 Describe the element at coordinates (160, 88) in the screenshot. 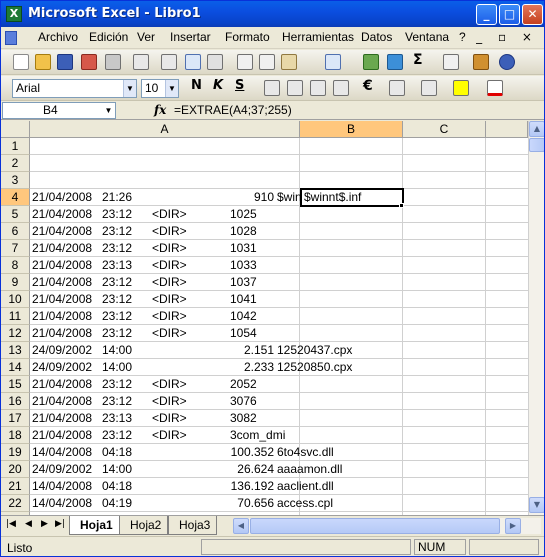

I see `font-size-select: 10 ▼` at that location.